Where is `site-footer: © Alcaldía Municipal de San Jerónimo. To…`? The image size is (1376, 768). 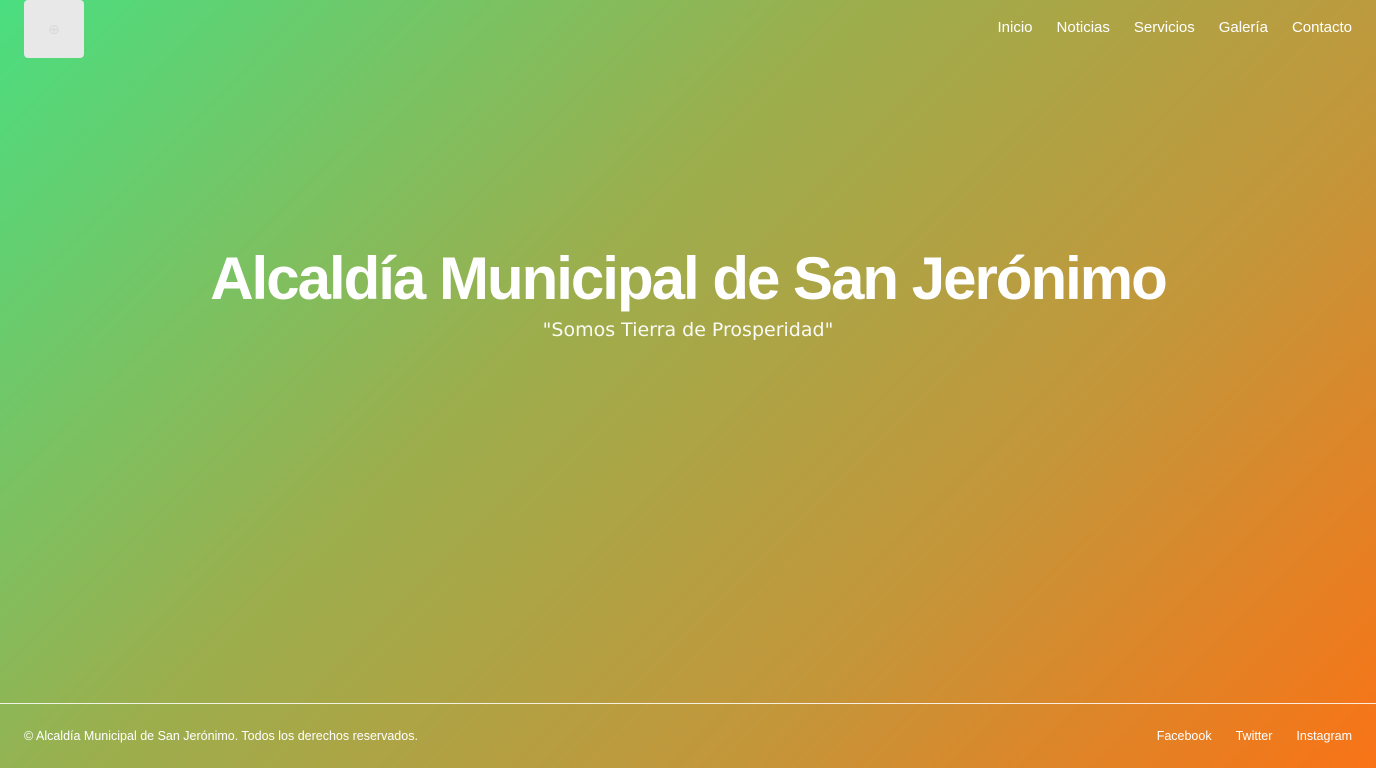
site-footer: © Alcaldía Municipal de San Jerónimo. To… is located at coordinates (688, 735).